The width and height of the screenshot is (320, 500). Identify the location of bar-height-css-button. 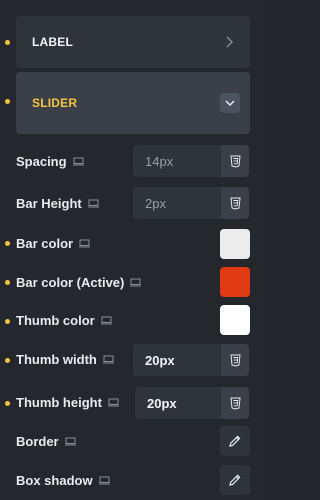
(235, 203).